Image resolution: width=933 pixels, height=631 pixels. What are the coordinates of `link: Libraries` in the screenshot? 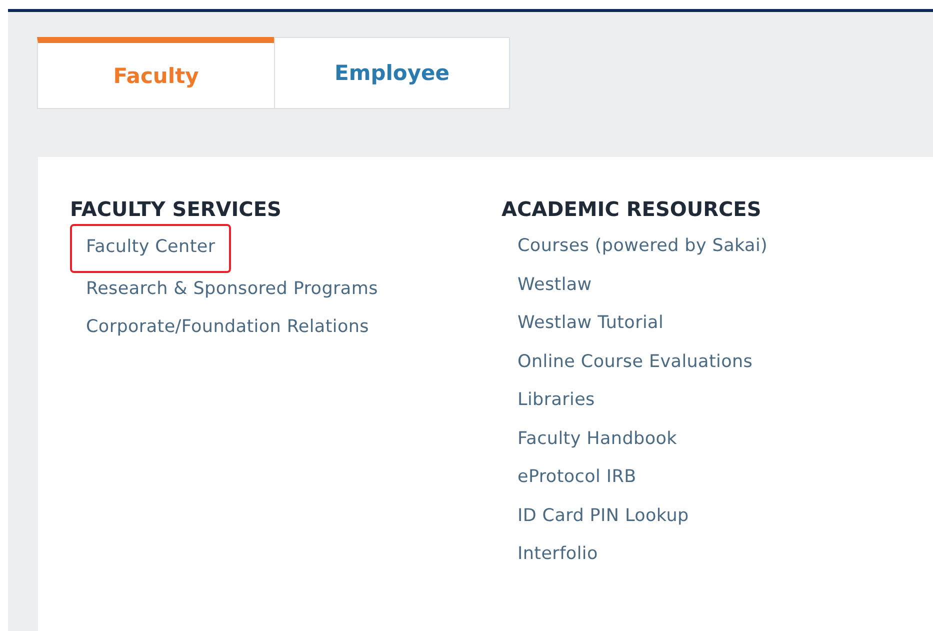 It's located at (556, 400).